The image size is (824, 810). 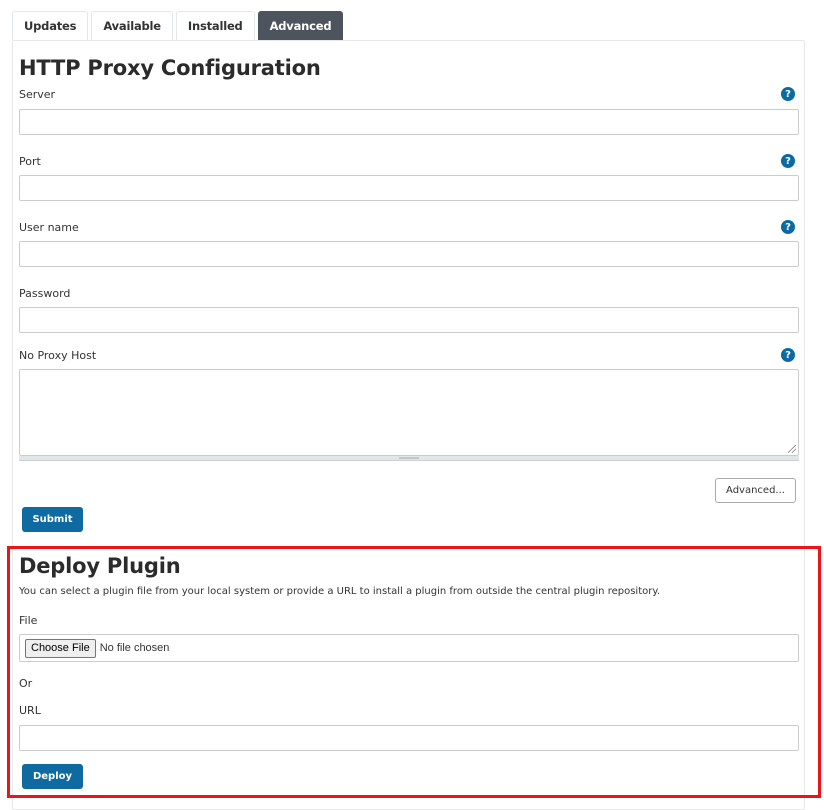 What do you see at coordinates (409, 122) in the screenshot?
I see `server-input` at bounding box center [409, 122].